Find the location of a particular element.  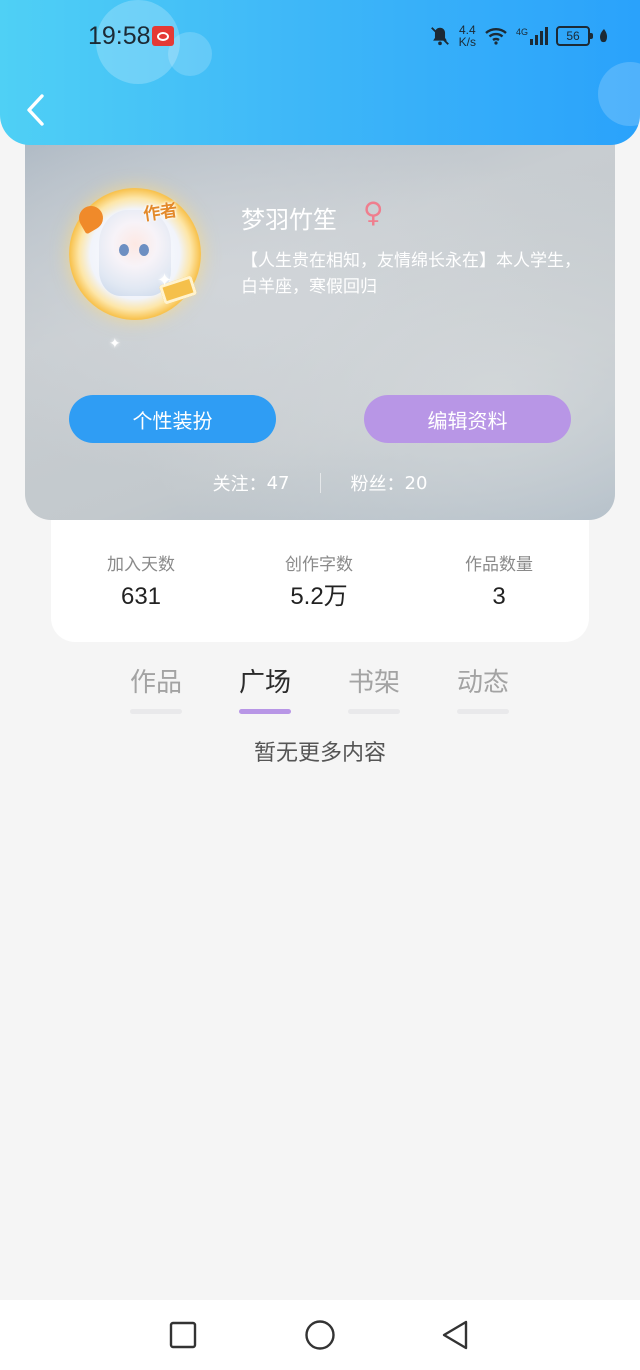

following-count-link: 关注： 47 is located at coordinates (251, 483).